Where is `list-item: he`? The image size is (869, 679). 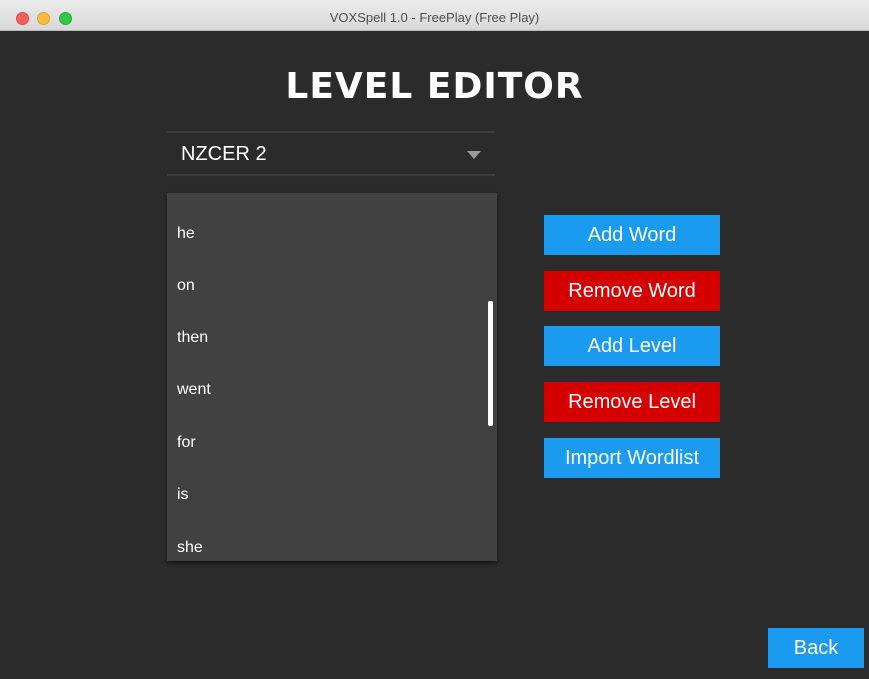 list-item: he is located at coordinates (186, 234).